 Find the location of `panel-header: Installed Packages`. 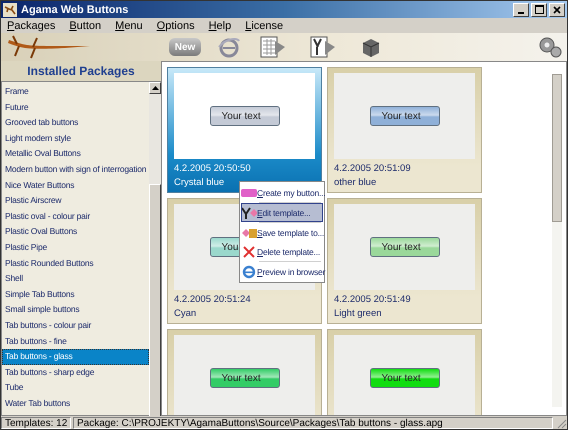

panel-header: Installed Packages is located at coordinates (81, 71).